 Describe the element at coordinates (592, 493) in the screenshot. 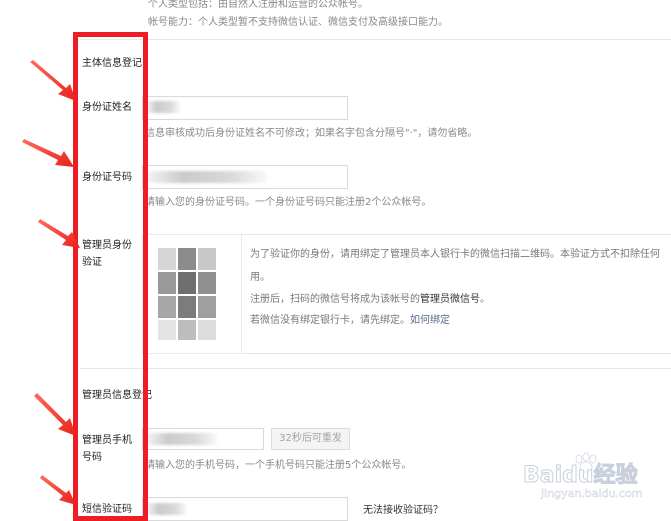

I see `watermark-url: jingyan.baidu.com` at that location.